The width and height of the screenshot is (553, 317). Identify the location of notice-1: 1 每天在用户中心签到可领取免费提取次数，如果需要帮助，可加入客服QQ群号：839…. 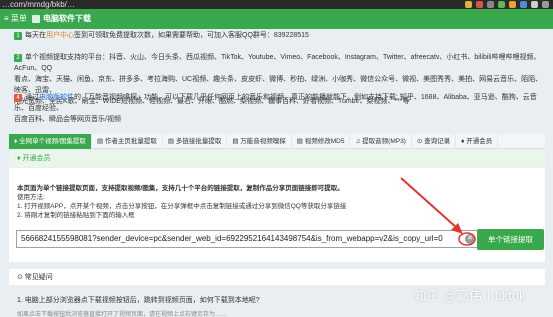
(281, 35).